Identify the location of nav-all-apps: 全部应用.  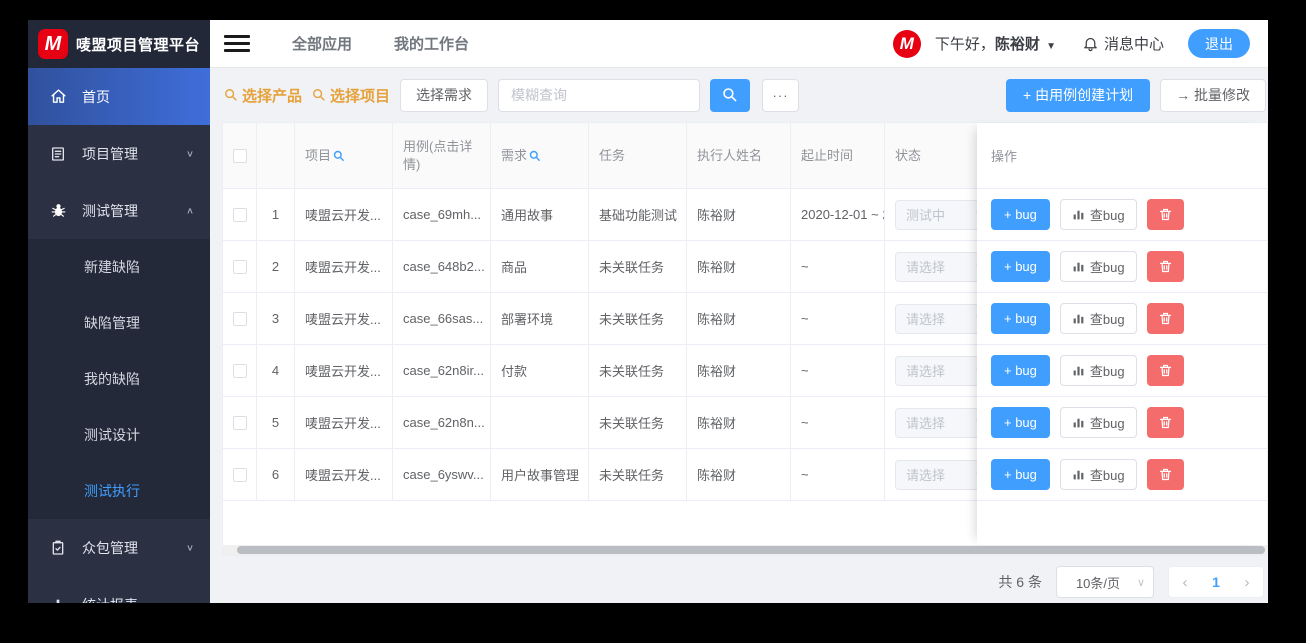
(322, 43).